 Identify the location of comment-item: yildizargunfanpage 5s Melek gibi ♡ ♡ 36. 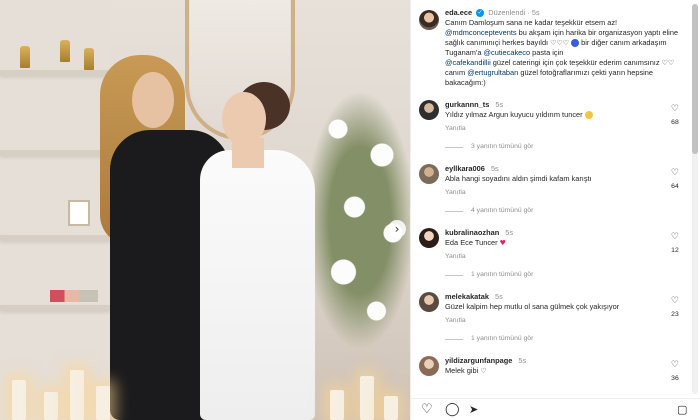
(550, 369).